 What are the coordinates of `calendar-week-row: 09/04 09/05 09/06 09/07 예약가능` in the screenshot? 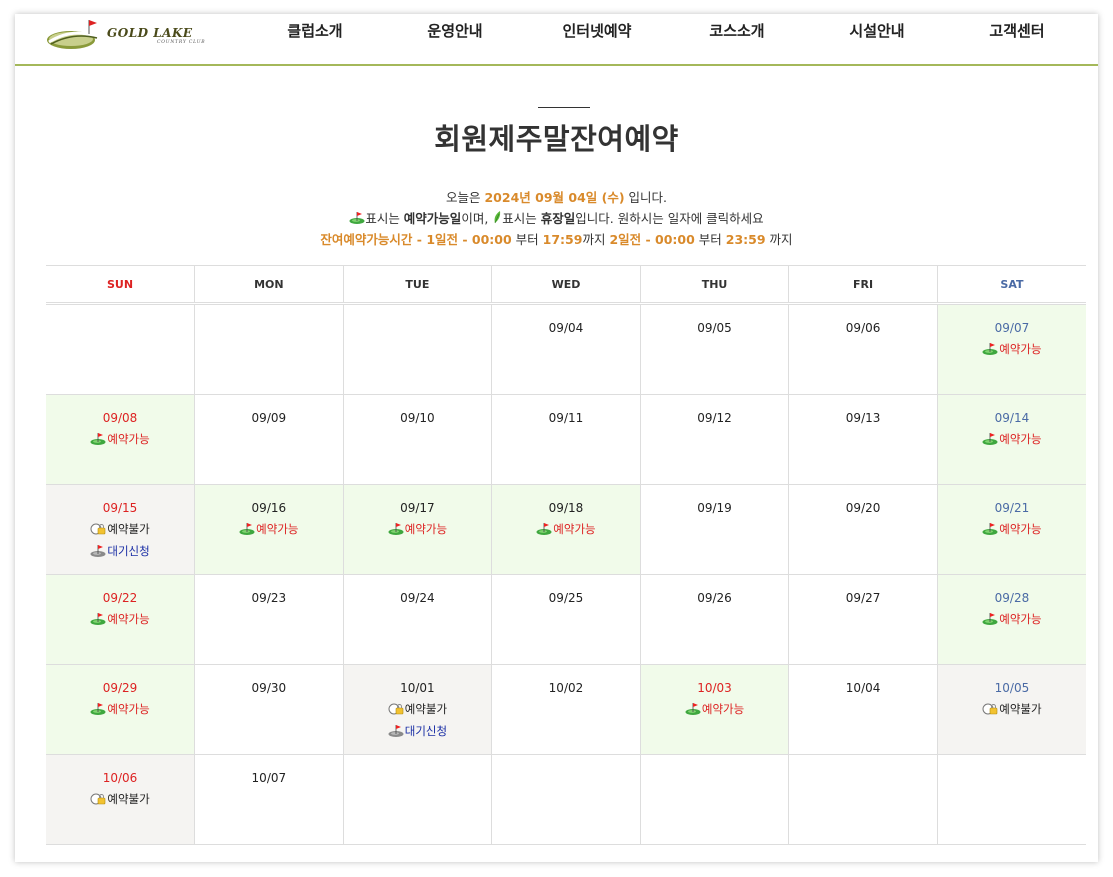 It's located at (566, 349).